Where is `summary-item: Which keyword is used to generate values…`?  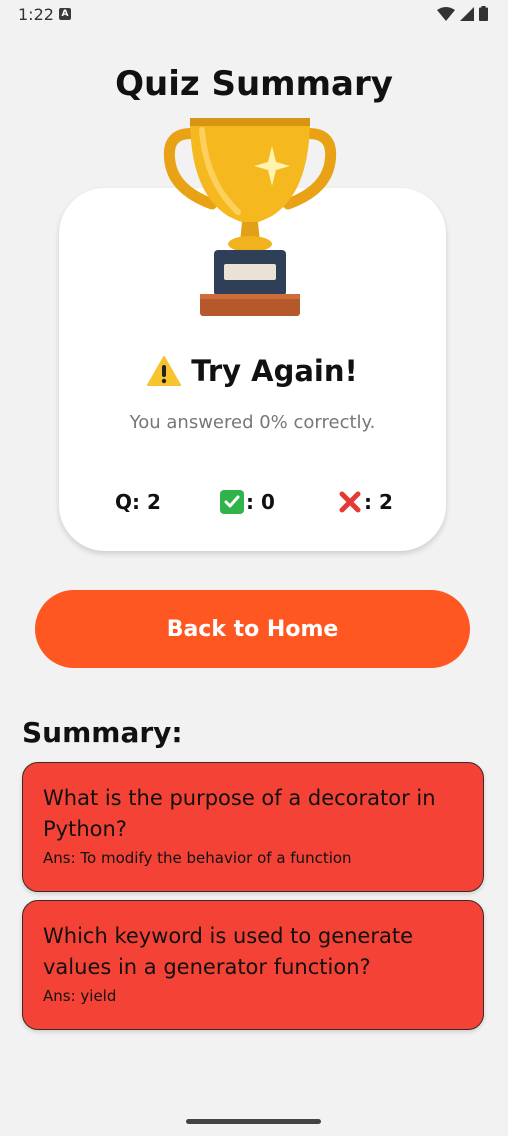 summary-item: Which keyword is used to generate values… is located at coordinates (253, 965).